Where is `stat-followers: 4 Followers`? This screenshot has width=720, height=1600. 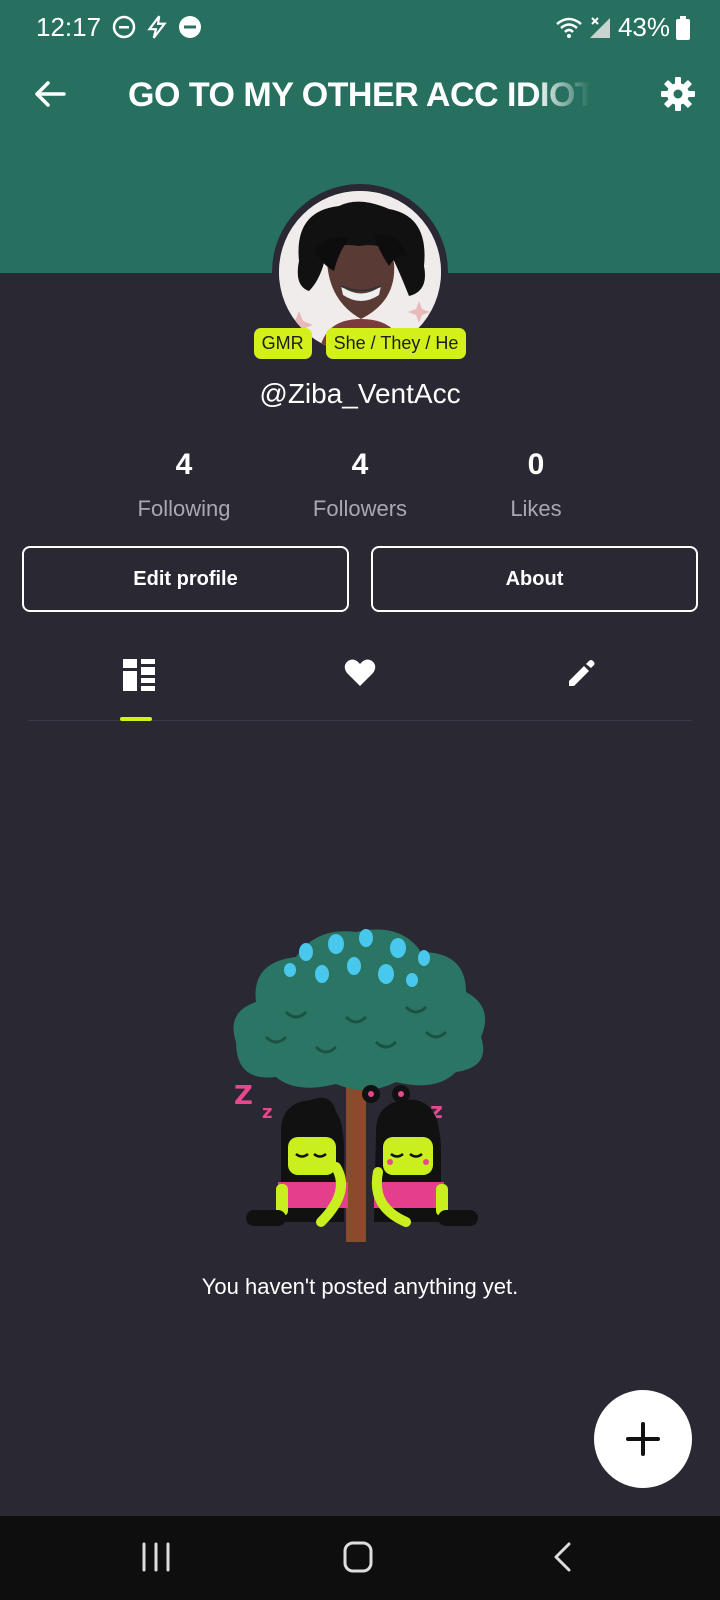
stat-followers: 4 Followers is located at coordinates (360, 485).